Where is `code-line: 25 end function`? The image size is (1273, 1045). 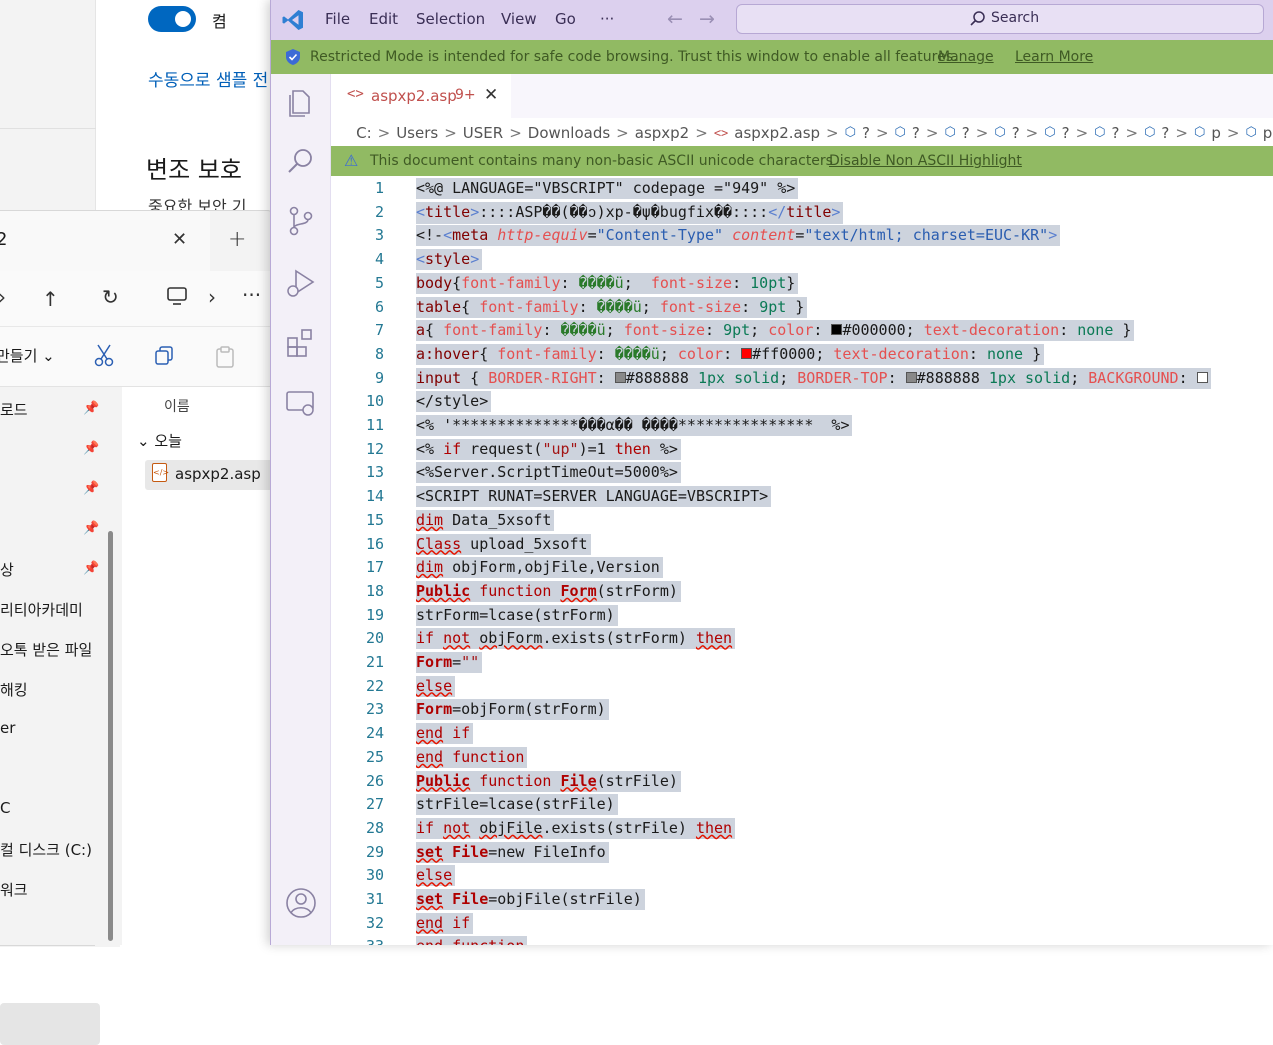
code-line: 25 end function is located at coordinates (802, 758).